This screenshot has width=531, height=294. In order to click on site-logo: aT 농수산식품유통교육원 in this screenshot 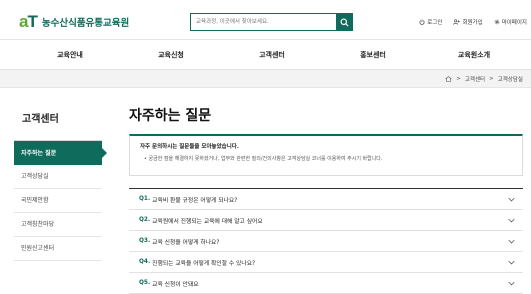, I will do `click(74, 22)`.